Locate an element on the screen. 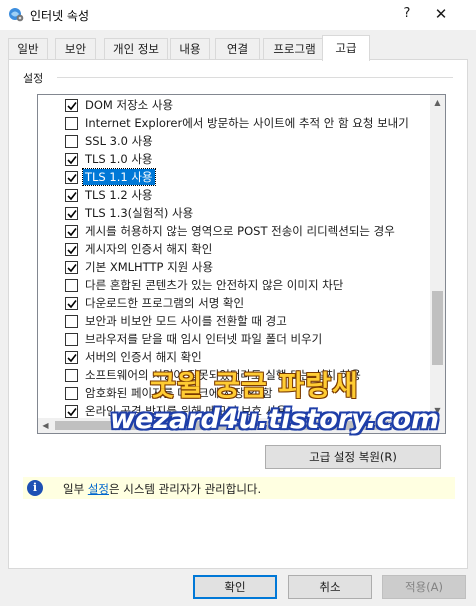 The width and height of the screenshot is (476, 606). setting-row: 다른 혼합된 콘텐츠가 있는 안전하지 않은 이미지 차단 is located at coordinates (235, 285).